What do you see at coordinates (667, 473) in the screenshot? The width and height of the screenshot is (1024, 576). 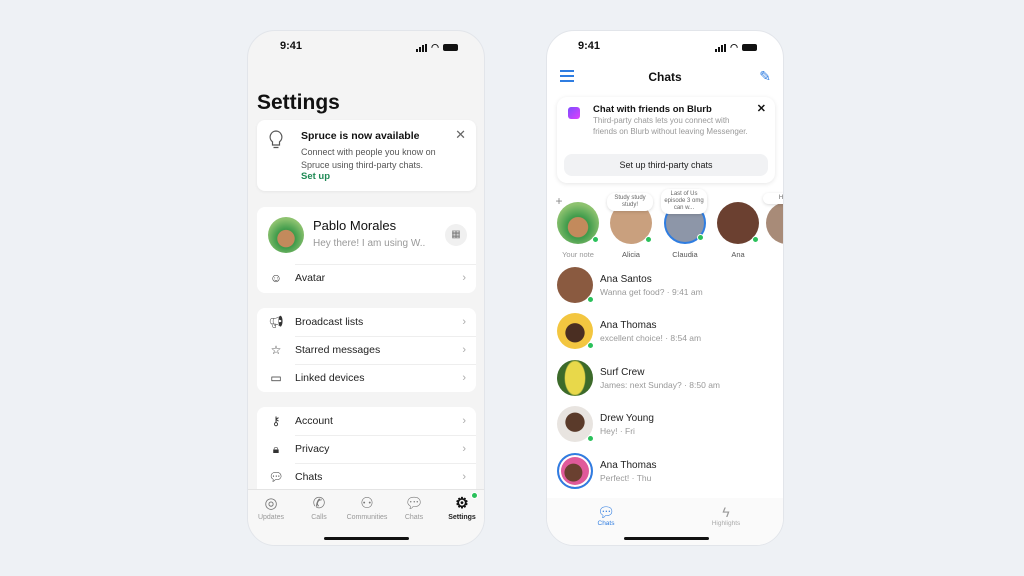 I see `chat-row: Ana Thomas Perfect! · Thu` at bounding box center [667, 473].